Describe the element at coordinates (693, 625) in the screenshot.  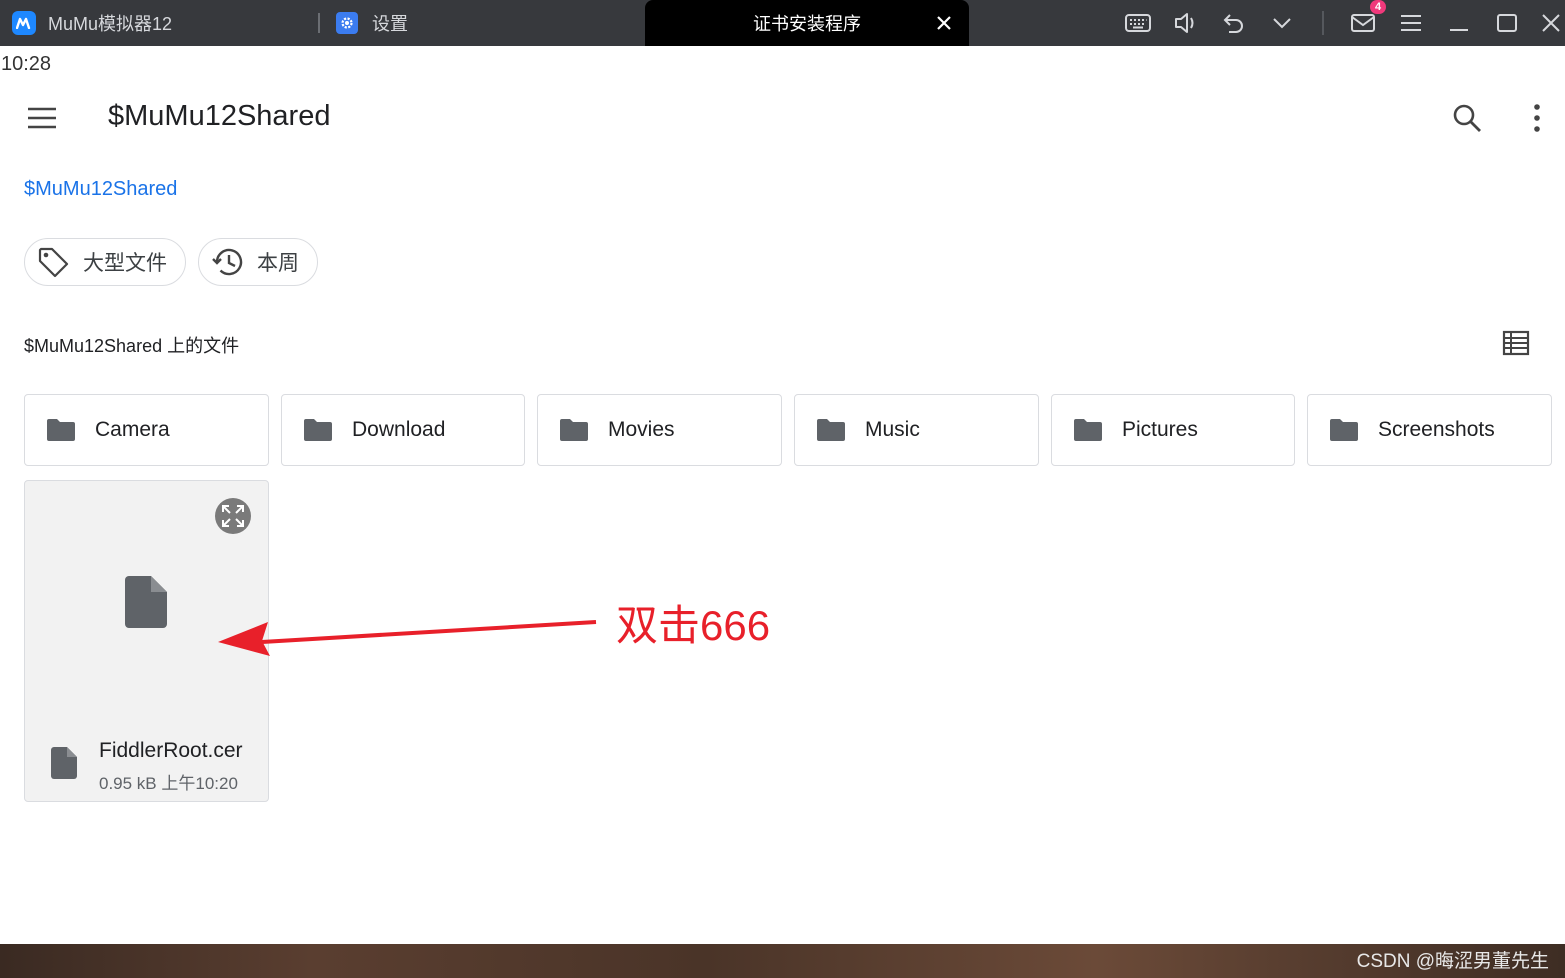
I see `annotation-label: 双击666` at that location.